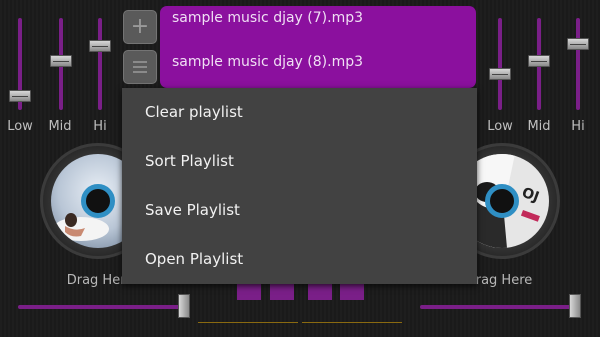 The image size is (600, 337). I want to click on playlist-menu-button, so click(140, 67).